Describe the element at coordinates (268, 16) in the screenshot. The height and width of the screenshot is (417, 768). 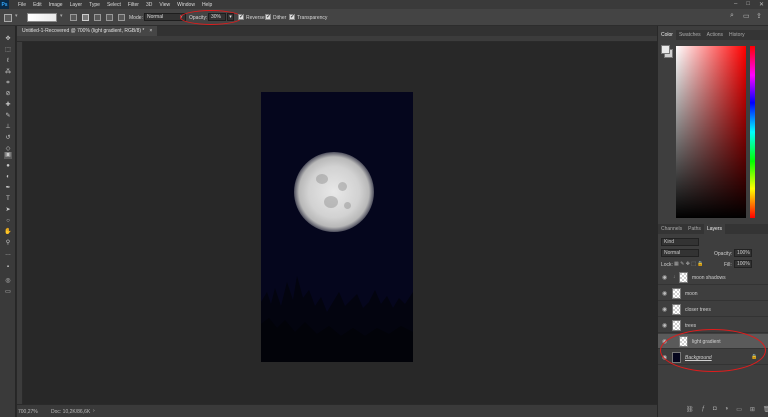
I see `dither-checkbox` at that location.